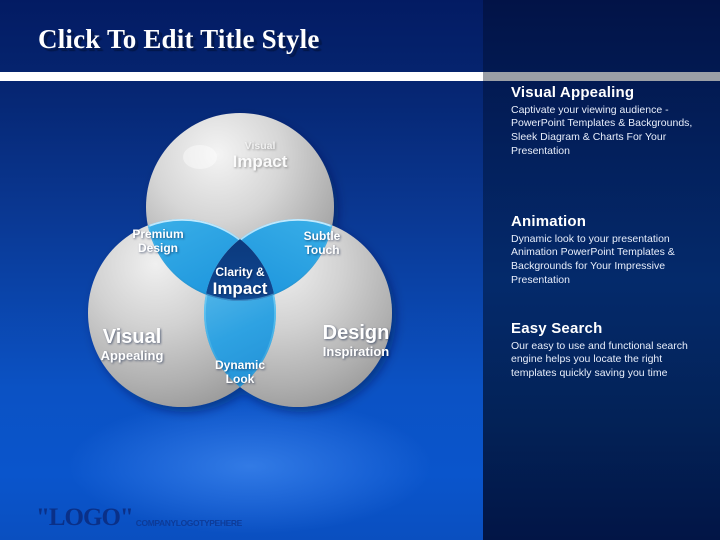 The width and height of the screenshot is (720, 540). What do you see at coordinates (200, 157) in the screenshot?
I see `highlight-top` at bounding box center [200, 157].